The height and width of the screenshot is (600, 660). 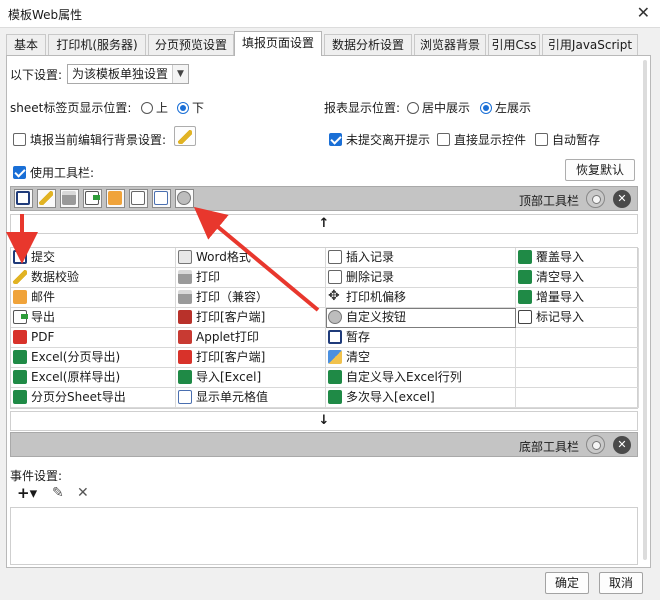 I want to click on tab-basic: 基本, so click(x=26, y=44).